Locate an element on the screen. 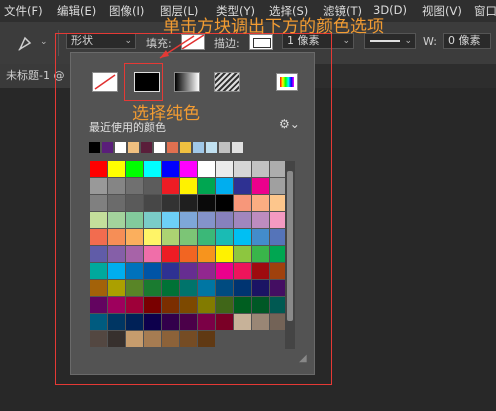 The width and height of the screenshot is (496, 411). swatch-scrollbar is located at coordinates (290, 255).